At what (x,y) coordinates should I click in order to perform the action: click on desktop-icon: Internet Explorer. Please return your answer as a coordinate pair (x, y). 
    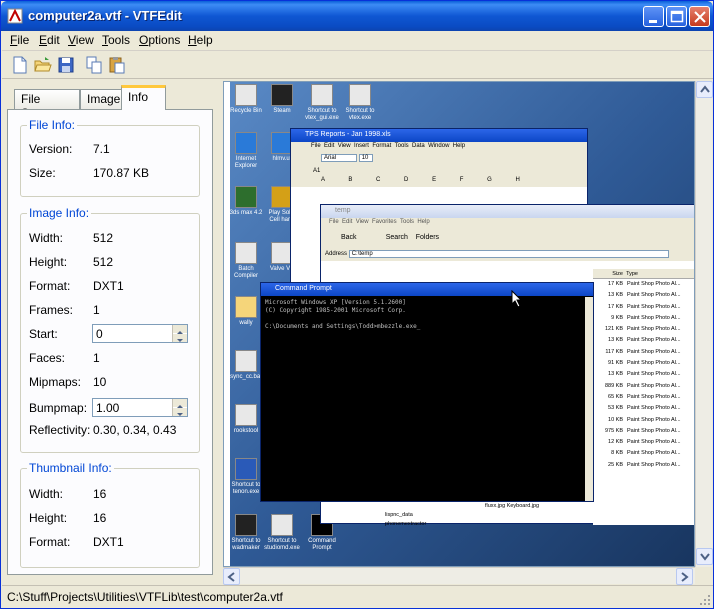
    Looking at the image, I should click on (246, 151).